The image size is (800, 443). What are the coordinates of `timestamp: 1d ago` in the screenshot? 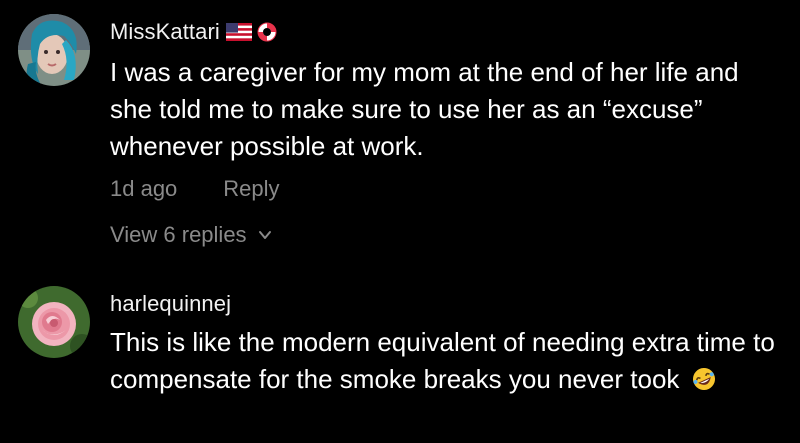 It's located at (144, 188).